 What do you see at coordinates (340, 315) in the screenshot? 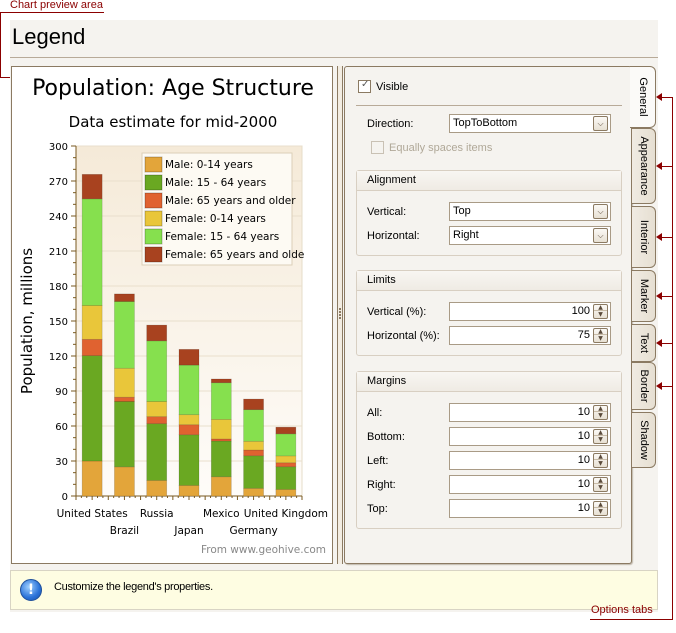
I see `splitter-handle` at bounding box center [340, 315].